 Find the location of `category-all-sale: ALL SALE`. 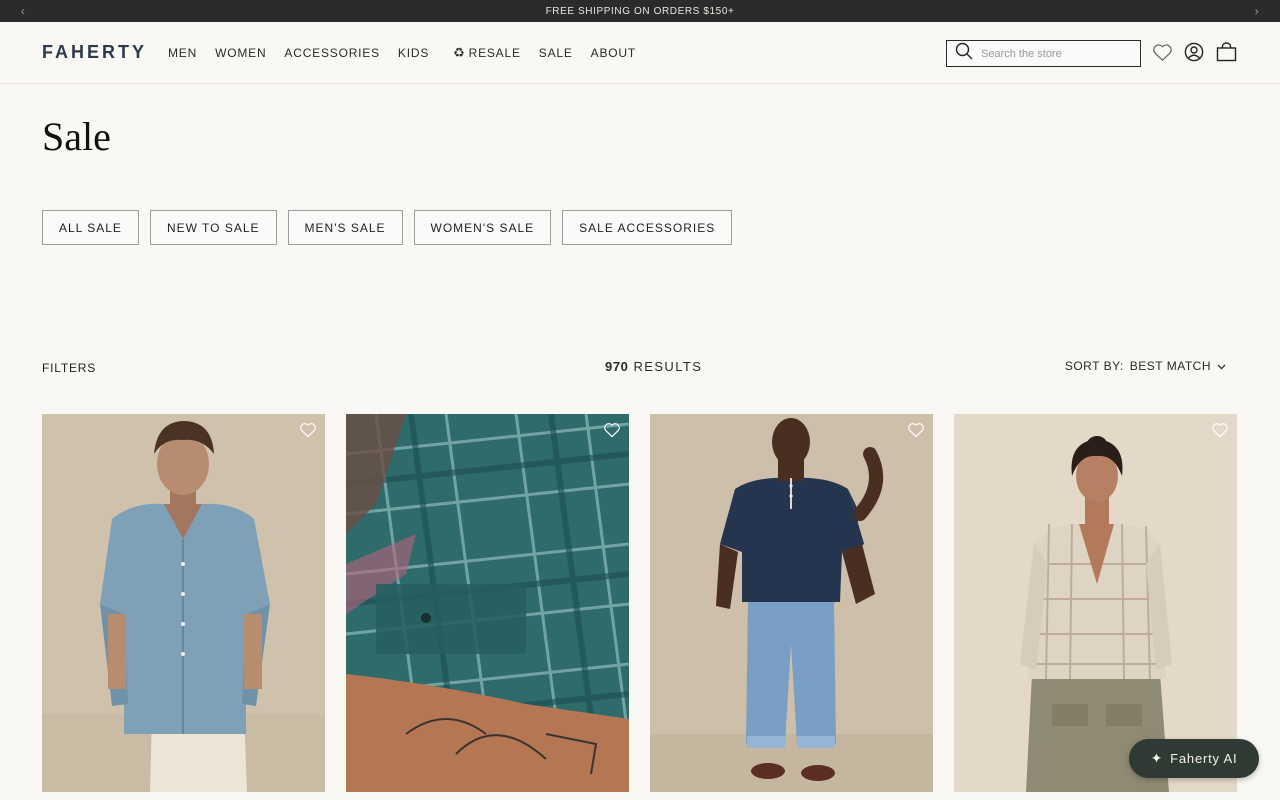

category-all-sale: ALL SALE is located at coordinates (90, 227).